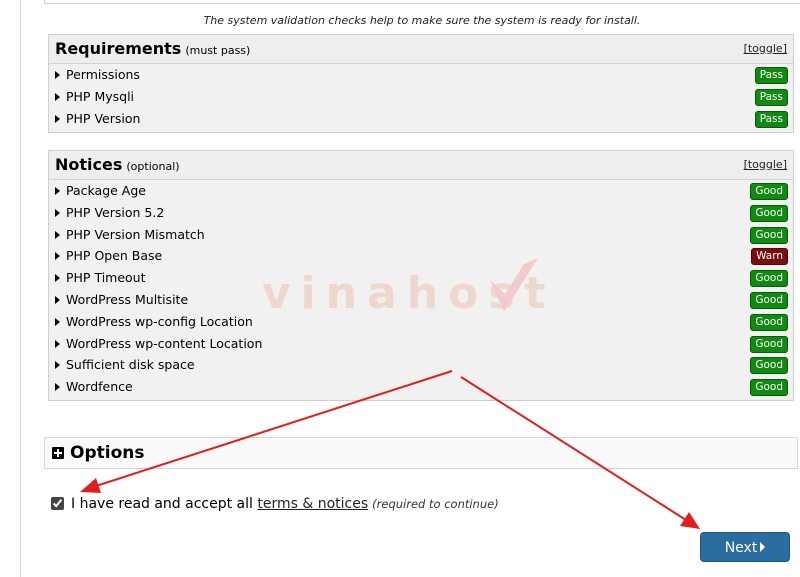  What do you see at coordinates (421, 191) in the screenshot?
I see `check-row: Package Age Good` at bounding box center [421, 191].